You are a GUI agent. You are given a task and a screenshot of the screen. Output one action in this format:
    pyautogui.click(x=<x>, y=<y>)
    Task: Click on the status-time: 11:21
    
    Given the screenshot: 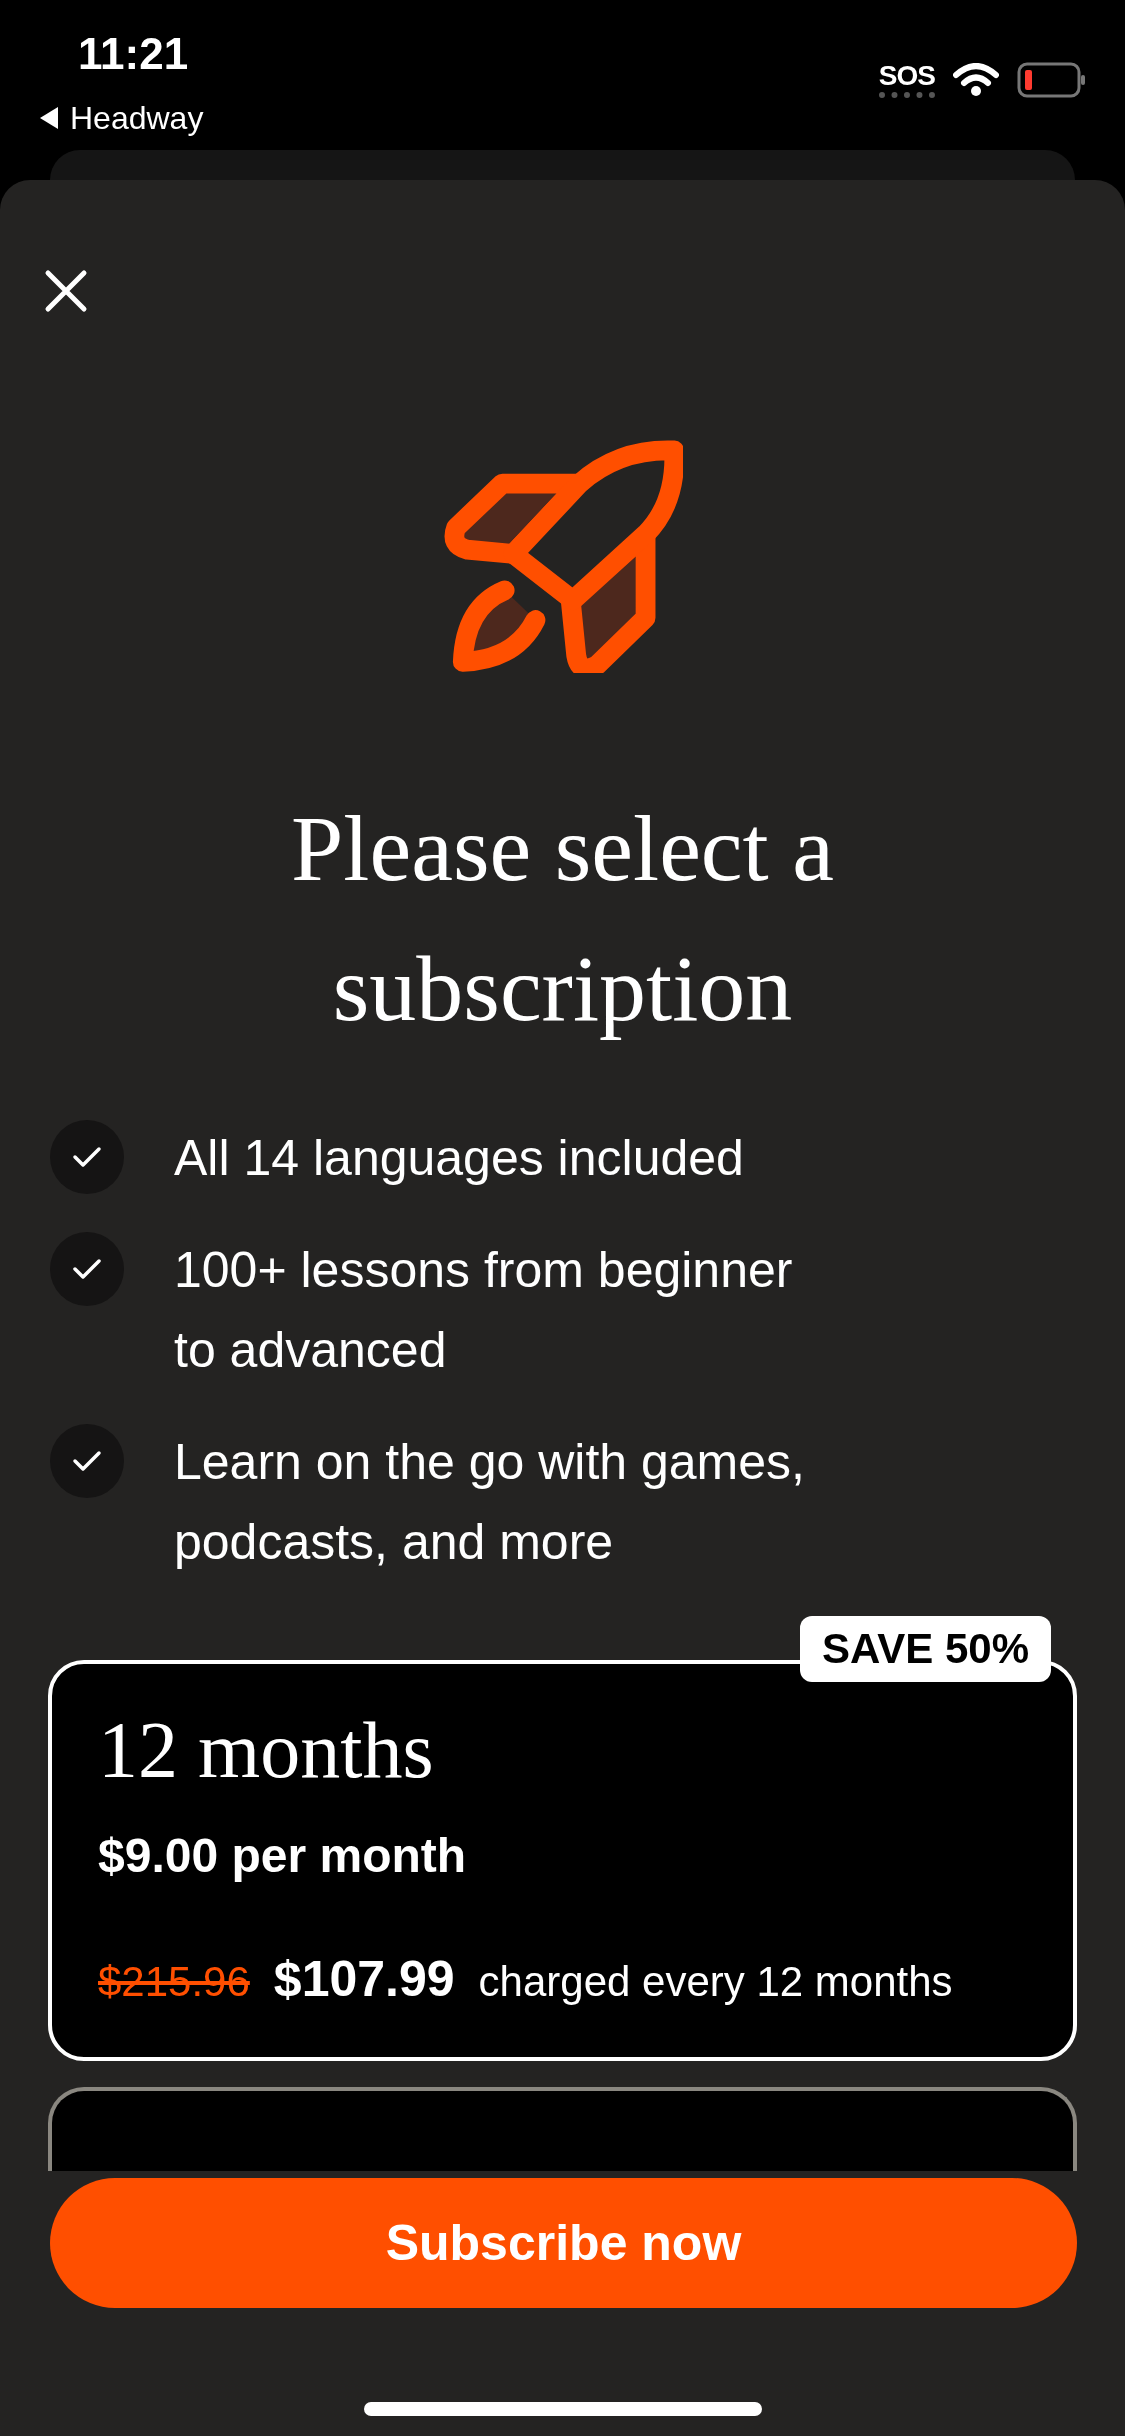 What is the action you would take?
    pyautogui.click(x=133, y=54)
    